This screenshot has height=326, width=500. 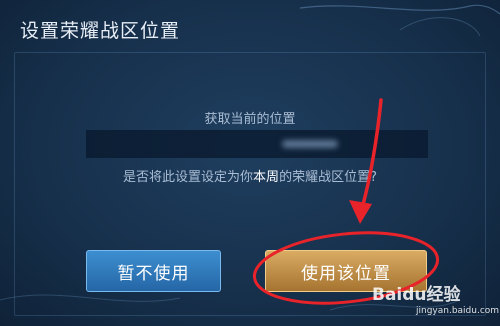 What do you see at coordinates (188, 177) in the screenshot?
I see `question-prefix: 是否将此设置设定为你` at bounding box center [188, 177].